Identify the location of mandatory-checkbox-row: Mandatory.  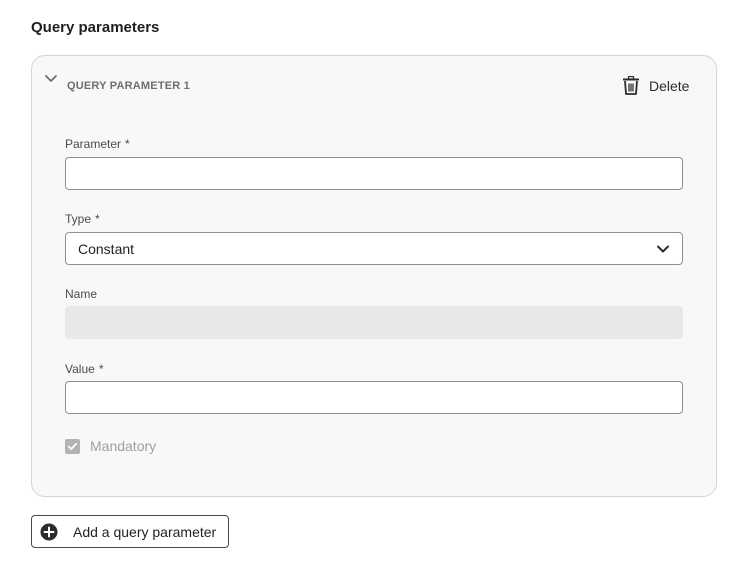
(110, 446).